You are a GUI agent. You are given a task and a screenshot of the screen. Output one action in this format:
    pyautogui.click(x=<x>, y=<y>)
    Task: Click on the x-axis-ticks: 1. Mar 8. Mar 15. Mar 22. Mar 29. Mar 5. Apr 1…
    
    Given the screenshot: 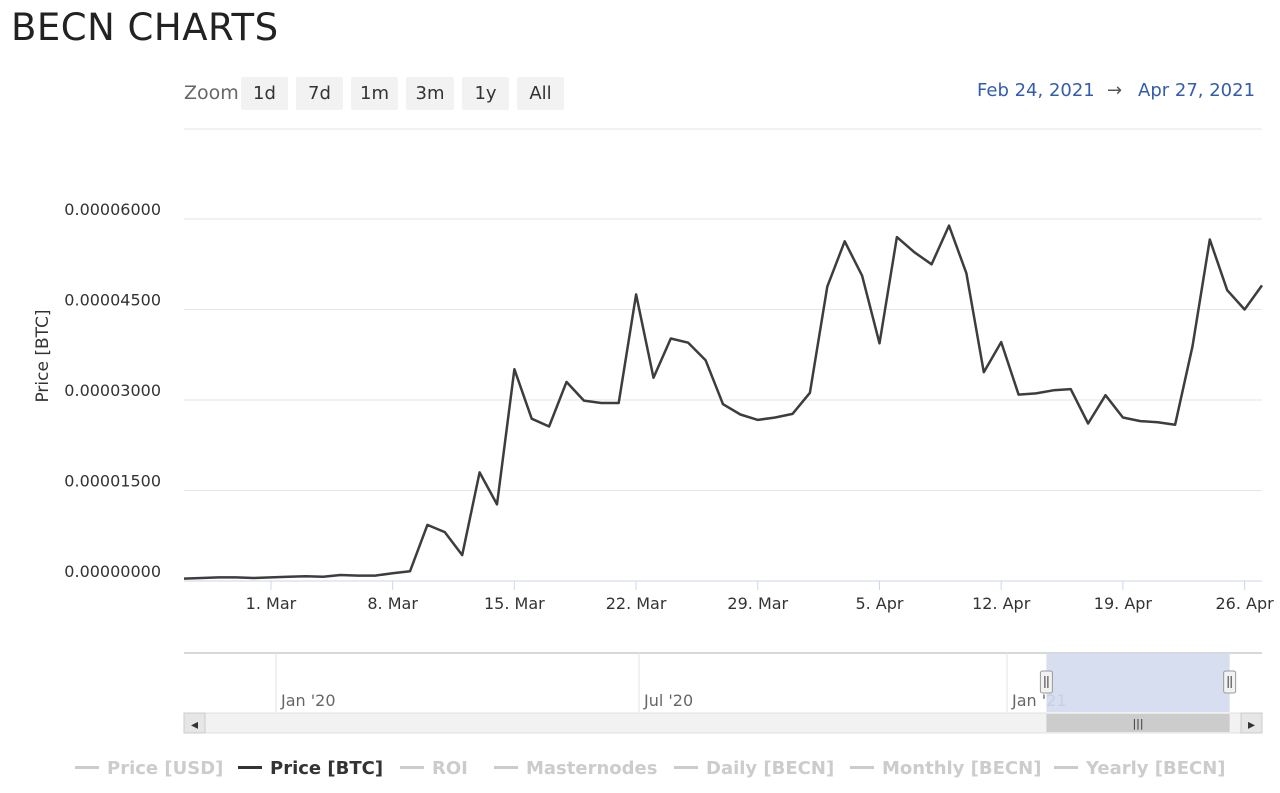 What is the action you would take?
    pyautogui.click(x=760, y=597)
    